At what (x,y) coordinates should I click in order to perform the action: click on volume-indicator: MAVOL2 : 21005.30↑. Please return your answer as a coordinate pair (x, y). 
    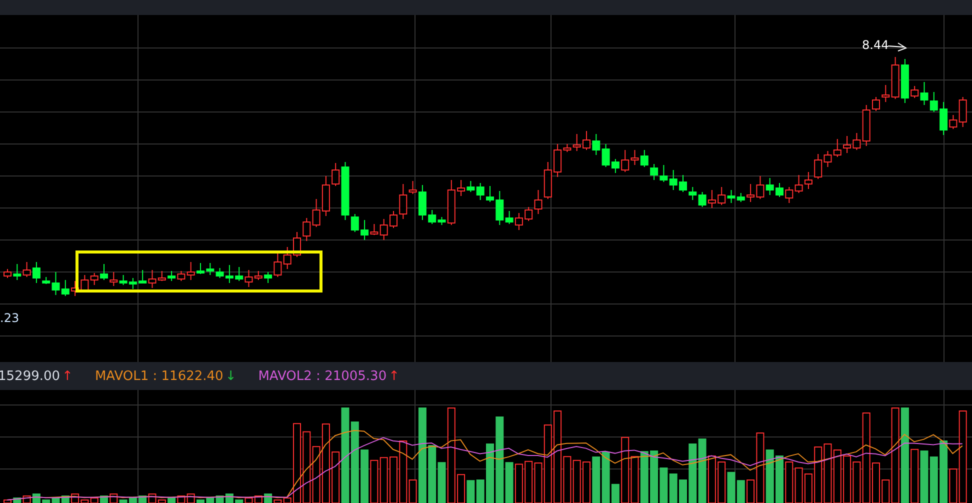
    Looking at the image, I should click on (329, 376).